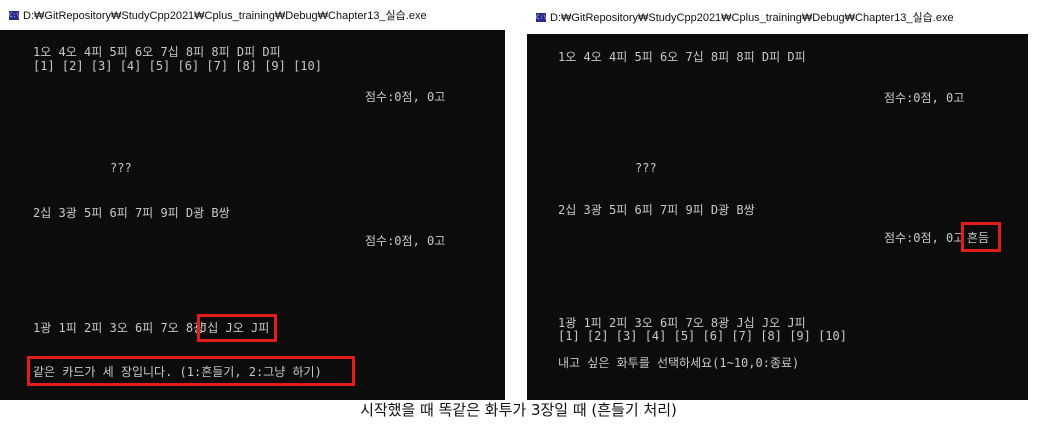 Image resolution: width=1037 pixels, height=428 pixels. What do you see at coordinates (191, 371) in the screenshot?
I see `shake-prompt-highlight` at bounding box center [191, 371].